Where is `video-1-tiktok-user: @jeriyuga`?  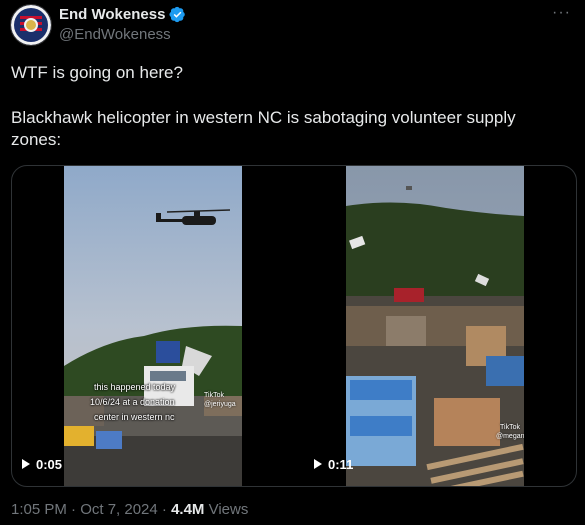 video-1-tiktok-user: @jeriyuga is located at coordinates (220, 404).